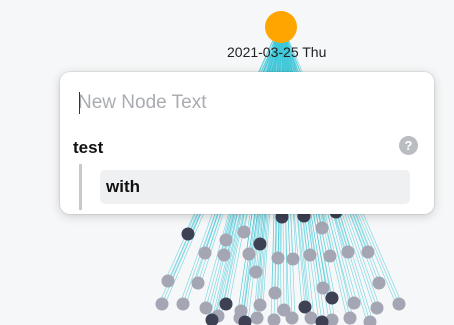  I want to click on parent-node-label: test, so click(88, 147).